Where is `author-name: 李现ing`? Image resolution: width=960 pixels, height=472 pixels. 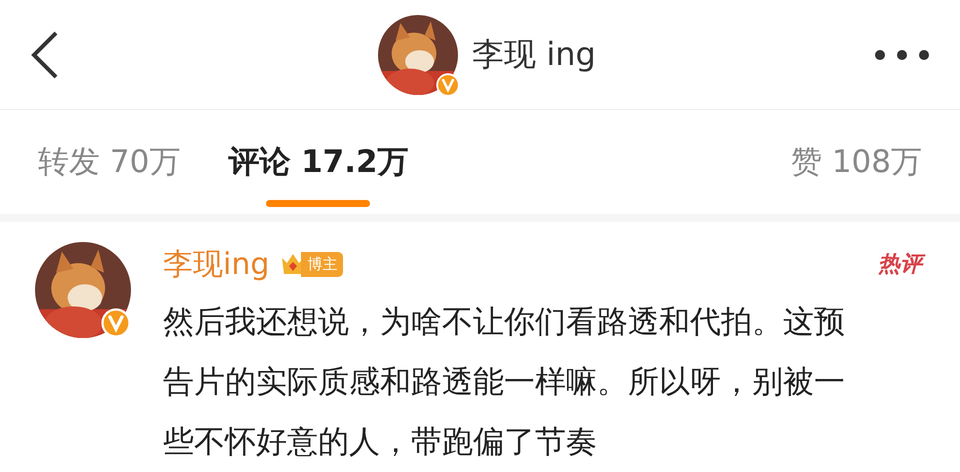 author-name: 李现ing is located at coordinates (216, 264).